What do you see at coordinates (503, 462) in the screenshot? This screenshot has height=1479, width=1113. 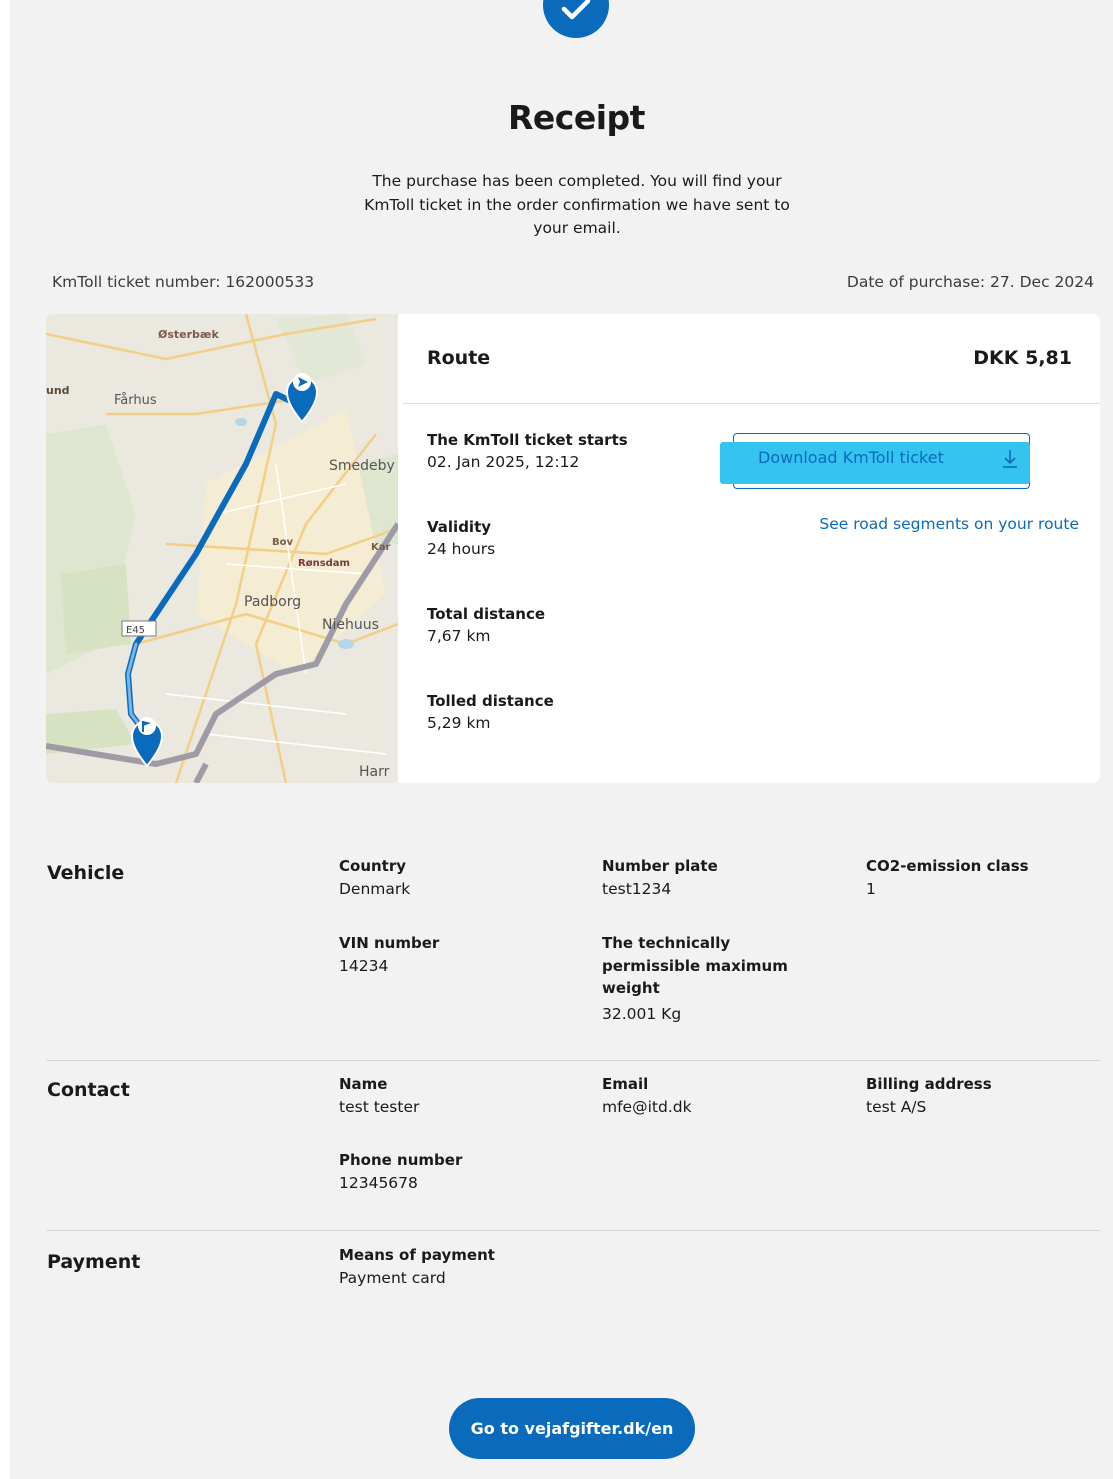 I see `ticket-start-value: 02. Jan 2025, 12:12` at bounding box center [503, 462].